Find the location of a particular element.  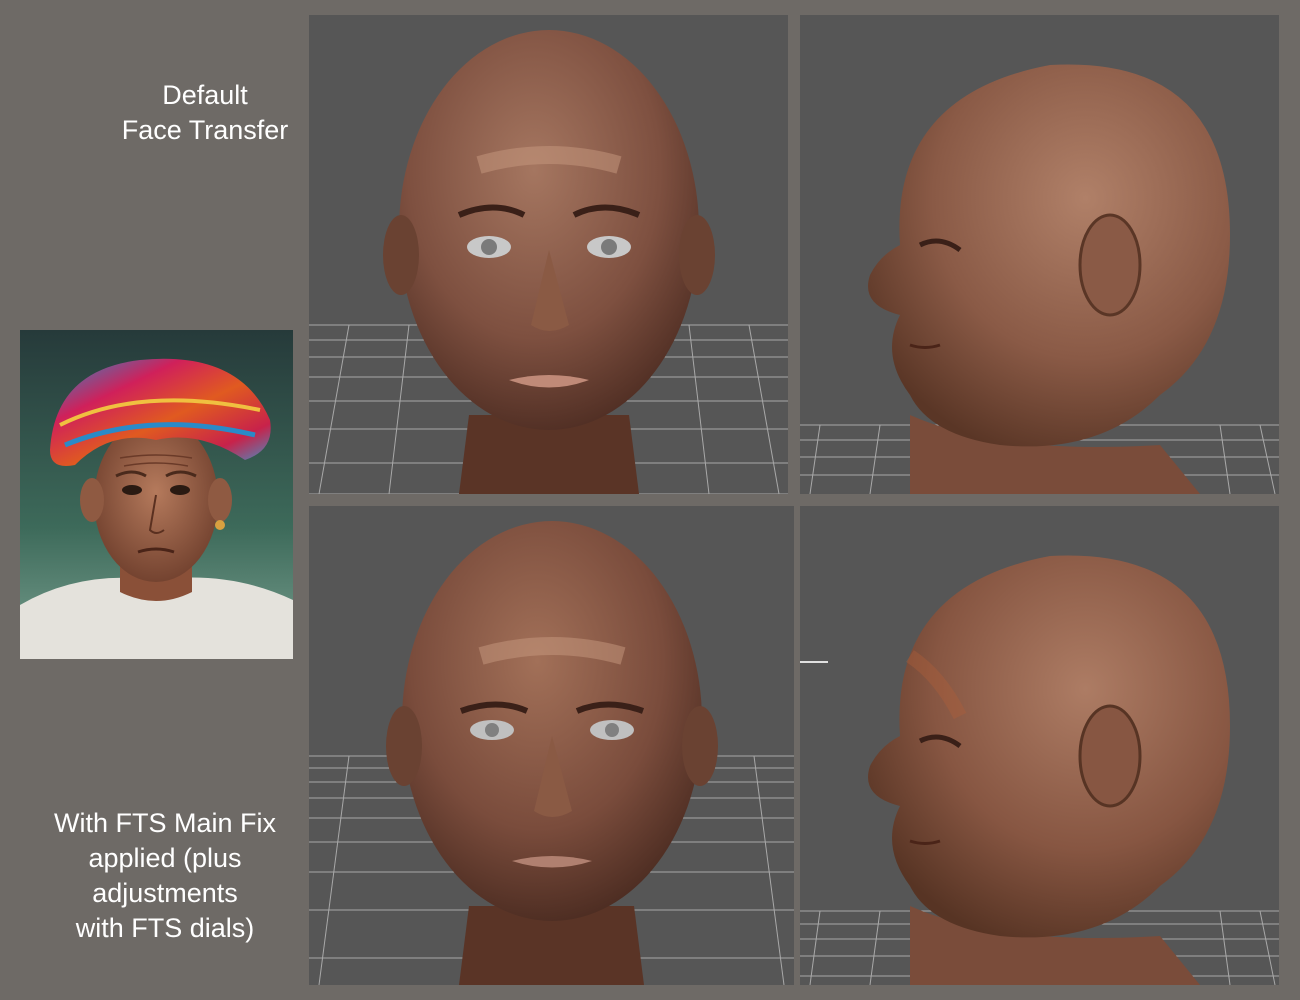

reference-portrait-image is located at coordinates (156, 494).